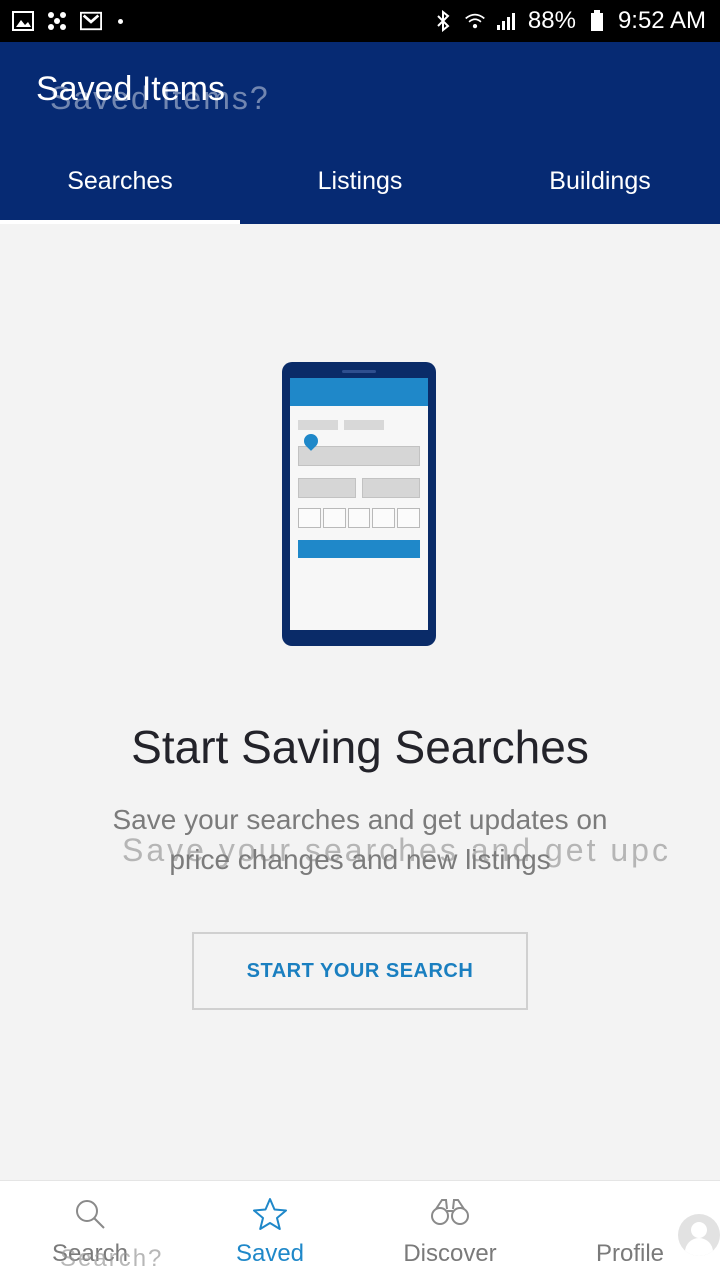 This screenshot has height=1280, width=720. What do you see at coordinates (112, 1258) in the screenshot?
I see `nav-ghost-overlay: Search?` at bounding box center [112, 1258].